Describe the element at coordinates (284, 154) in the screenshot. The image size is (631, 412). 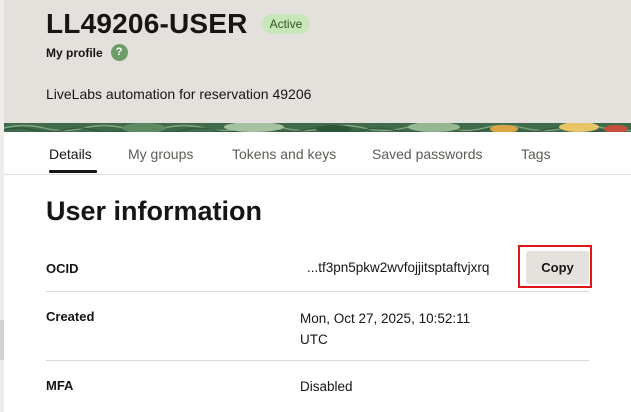
I see `tab-tokens-and-keys: Tokens and keys` at that location.